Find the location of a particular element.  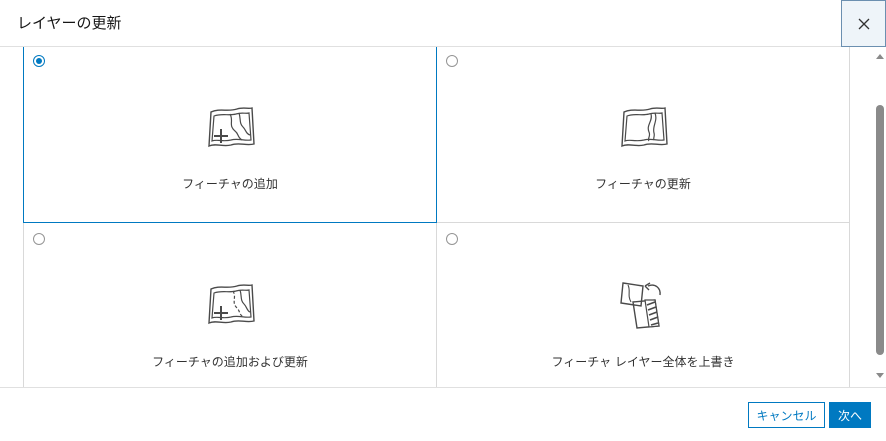

radio-update is located at coordinates (452, 61).